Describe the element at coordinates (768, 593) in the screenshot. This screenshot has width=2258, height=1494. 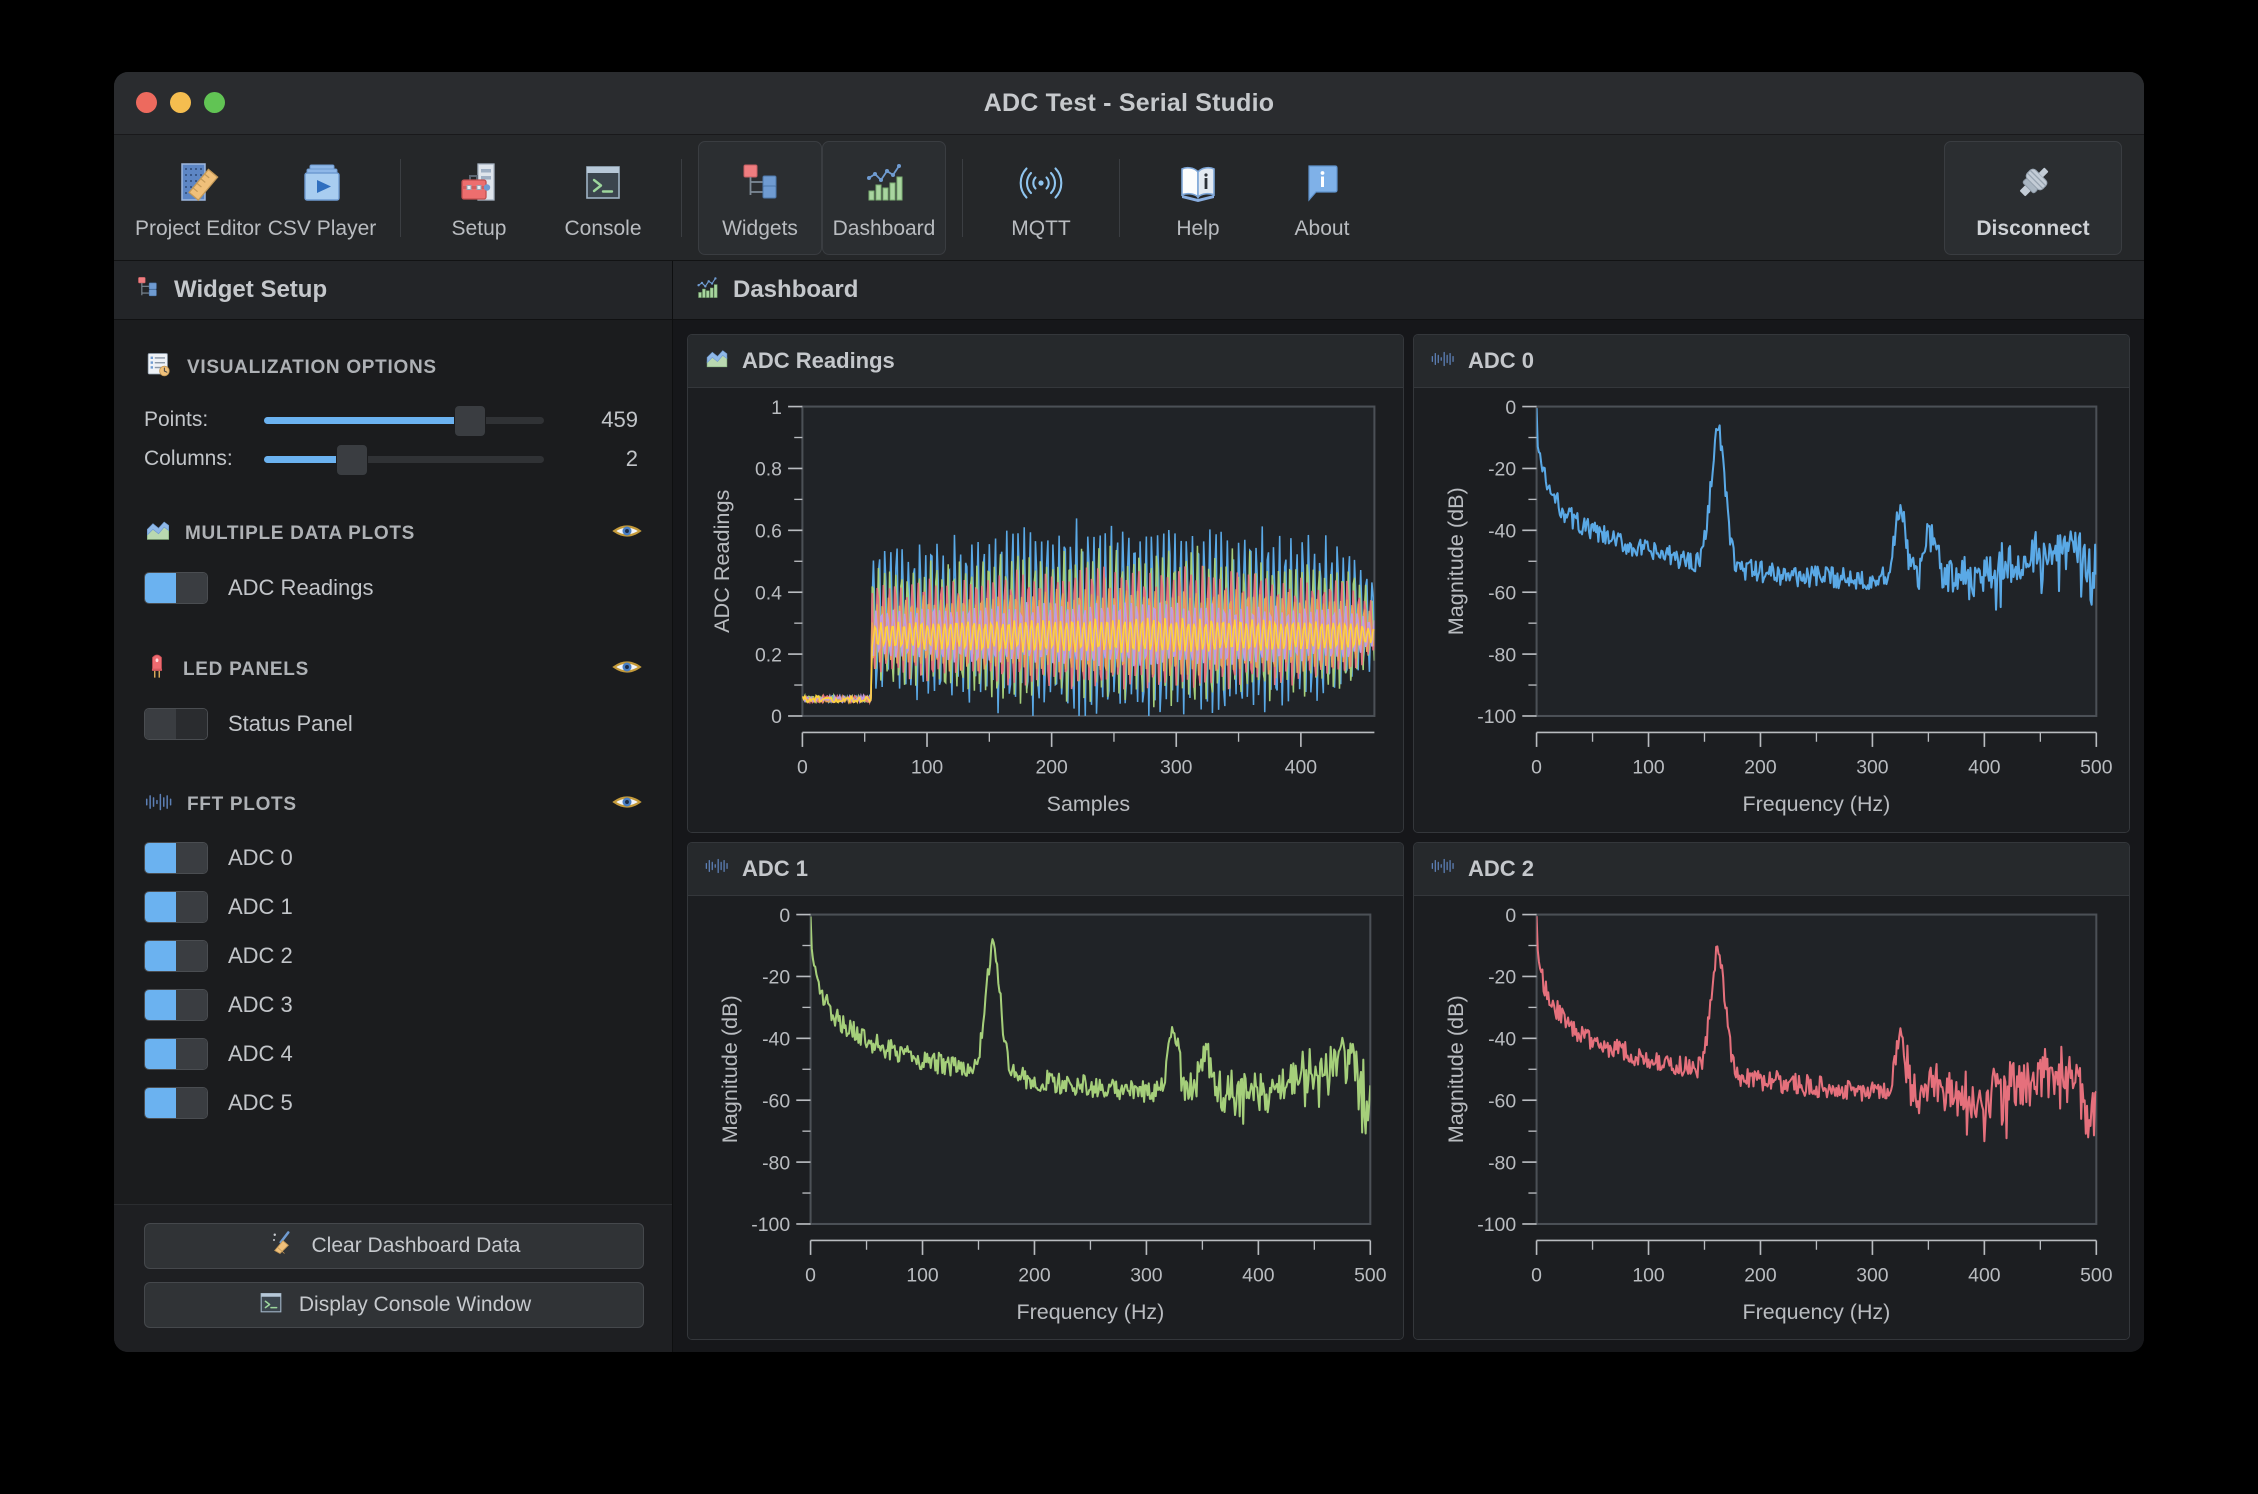
I see `y-tick-label: 0.4` at that location.